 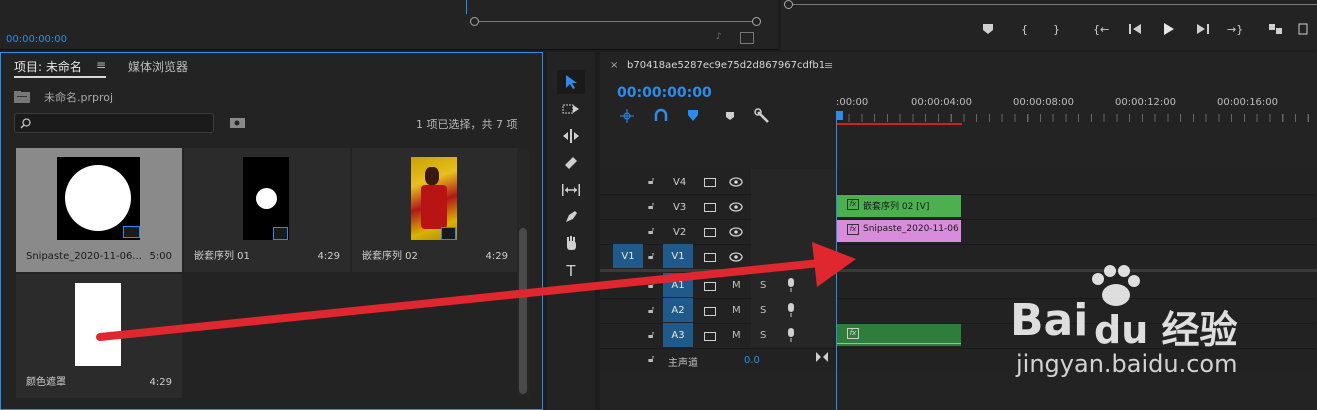 I want to click on project-item-nested-seq-02: 嵌套序列 02 4:29, so click(x=435, y=210).